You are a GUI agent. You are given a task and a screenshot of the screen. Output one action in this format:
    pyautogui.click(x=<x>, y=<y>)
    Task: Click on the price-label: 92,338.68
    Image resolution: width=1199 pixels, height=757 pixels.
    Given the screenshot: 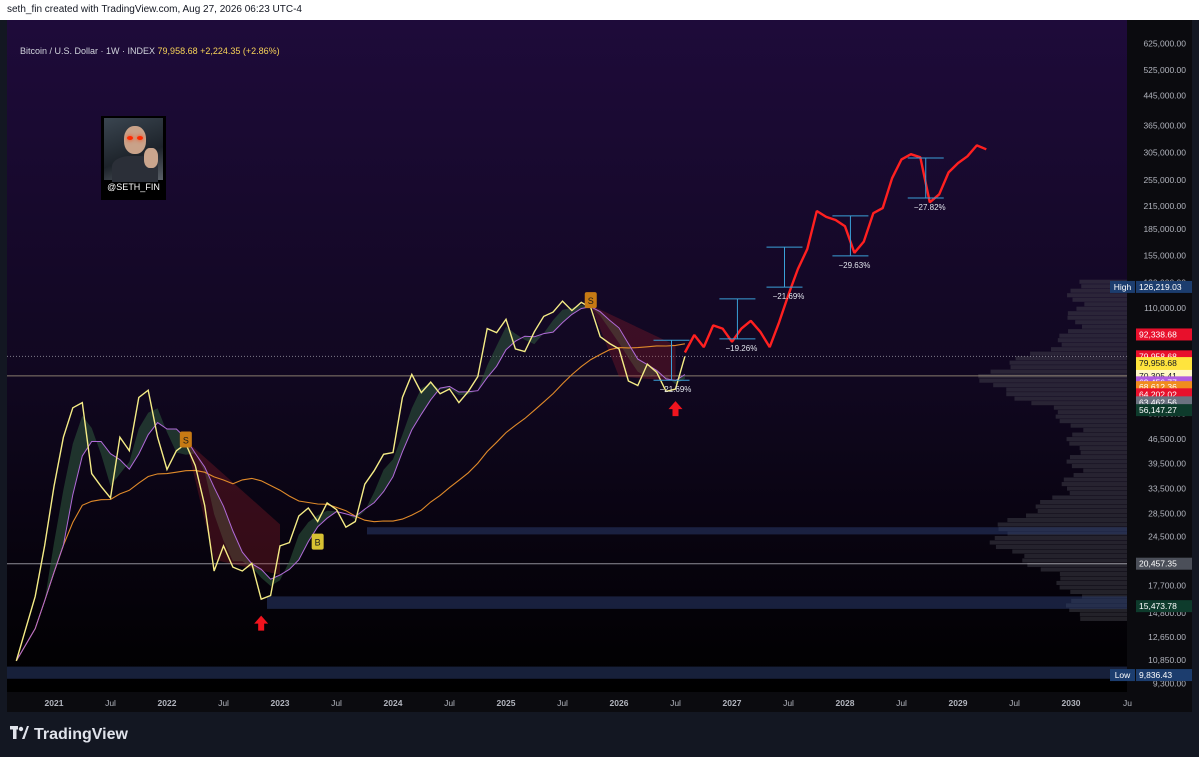 What is the action you would take?
    pyautogui.click(x=1164, y=334)
    